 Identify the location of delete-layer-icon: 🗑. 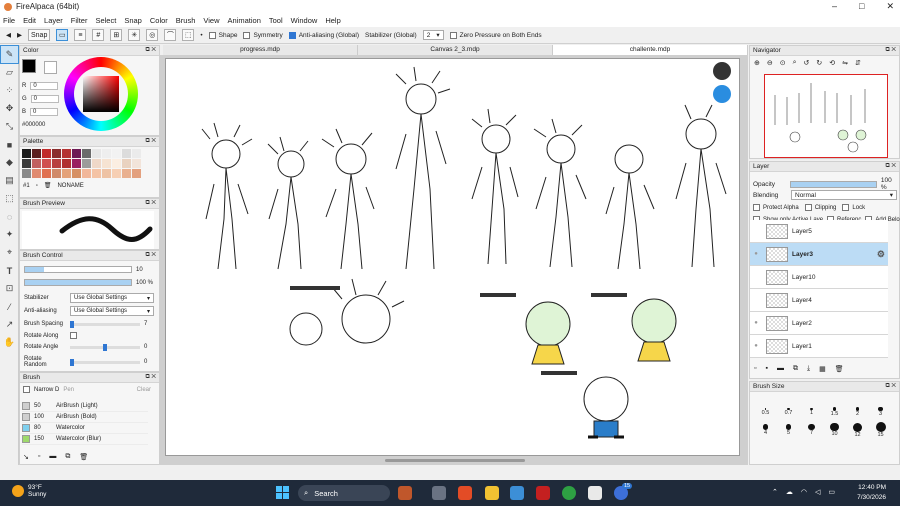
(839, 369).